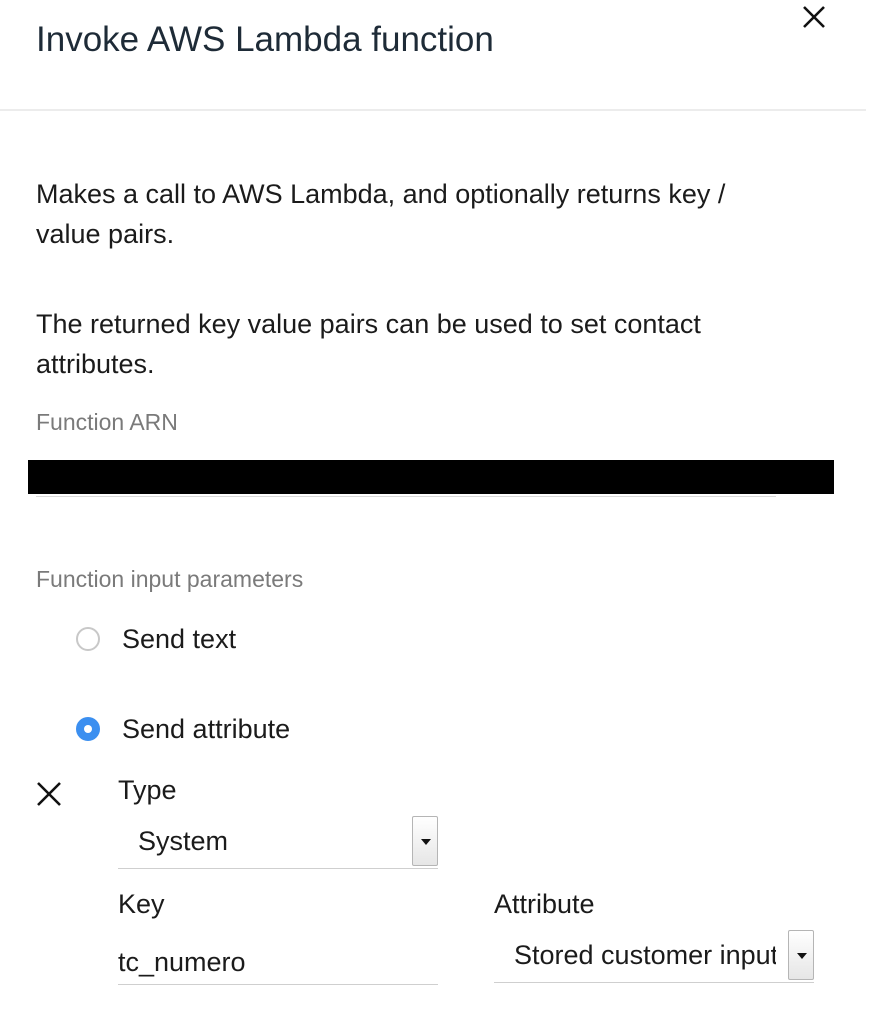  What do you see at coordinates (170, 579) in the screenshot?
I see `input-parameters-label: Function input parameters` at bounding box center [170, 579].